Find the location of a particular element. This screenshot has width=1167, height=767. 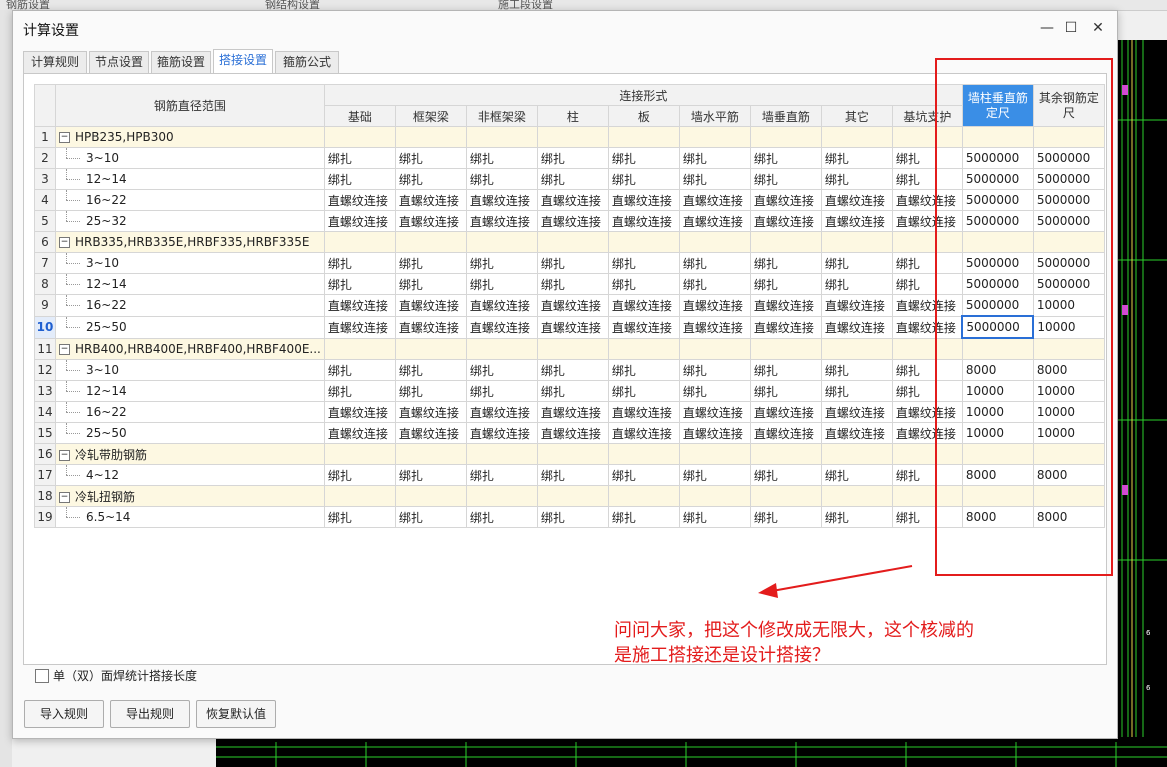

annotation-line-1: 问问大家，把这个修改成无限大，这个核减的 is located at coordinates (794, 630).